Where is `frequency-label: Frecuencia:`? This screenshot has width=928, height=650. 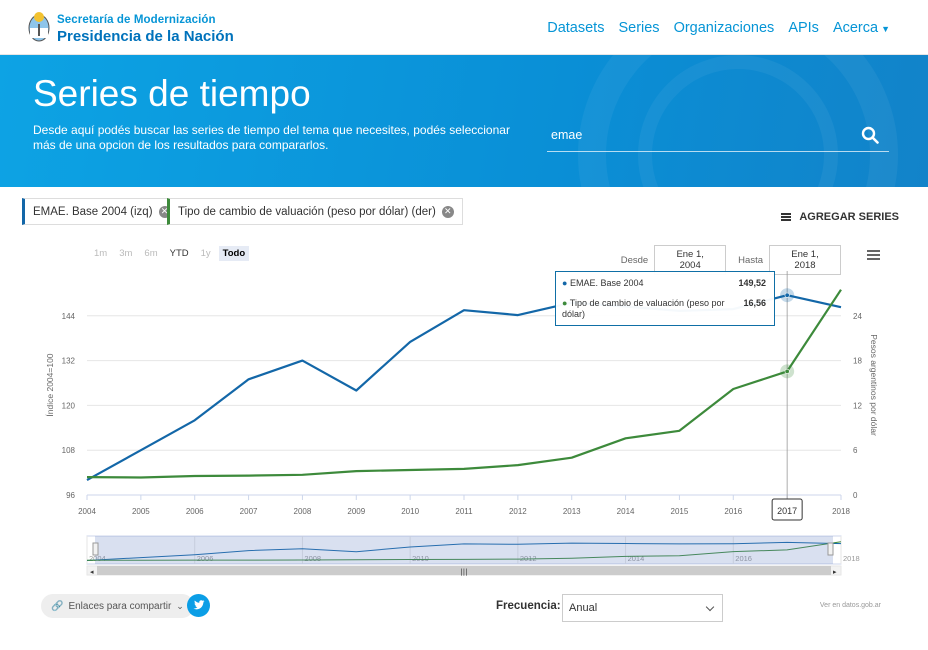 frequency-label: Frecuencia: is located at coordinates (528, 606).